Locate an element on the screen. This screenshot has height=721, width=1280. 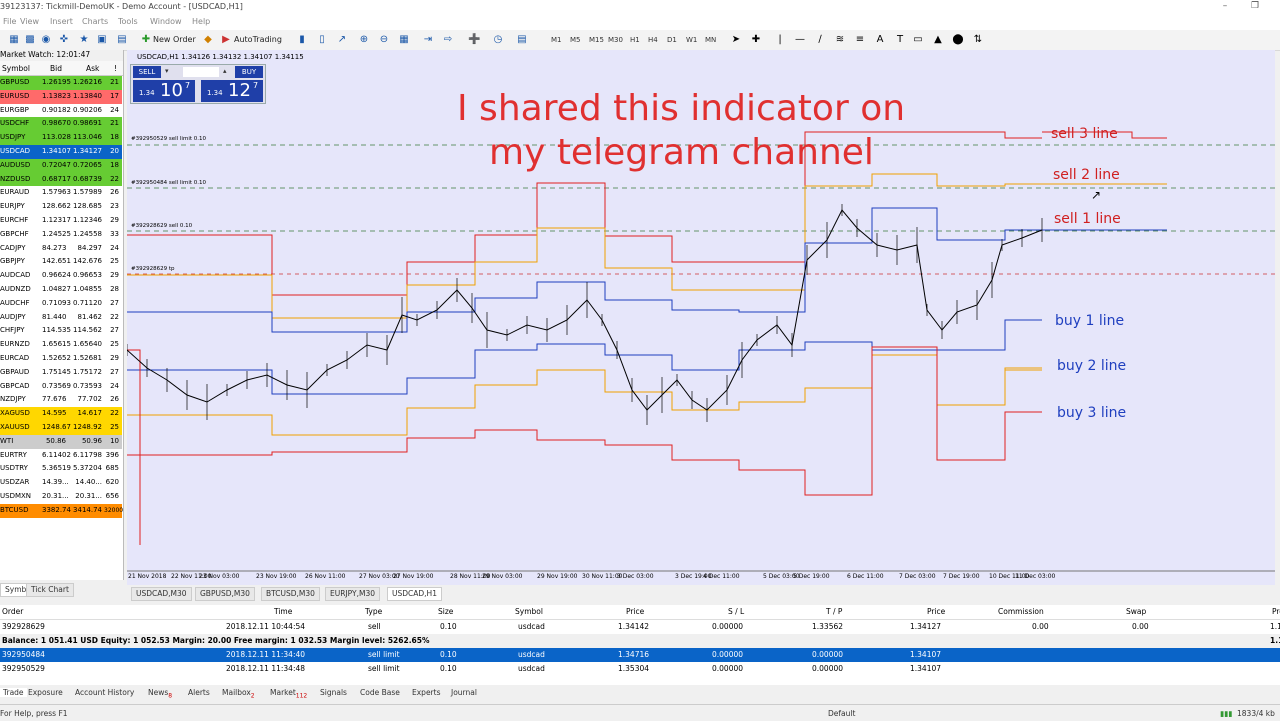
triangle-icon: ▲ is located at coordinates (938, 40).